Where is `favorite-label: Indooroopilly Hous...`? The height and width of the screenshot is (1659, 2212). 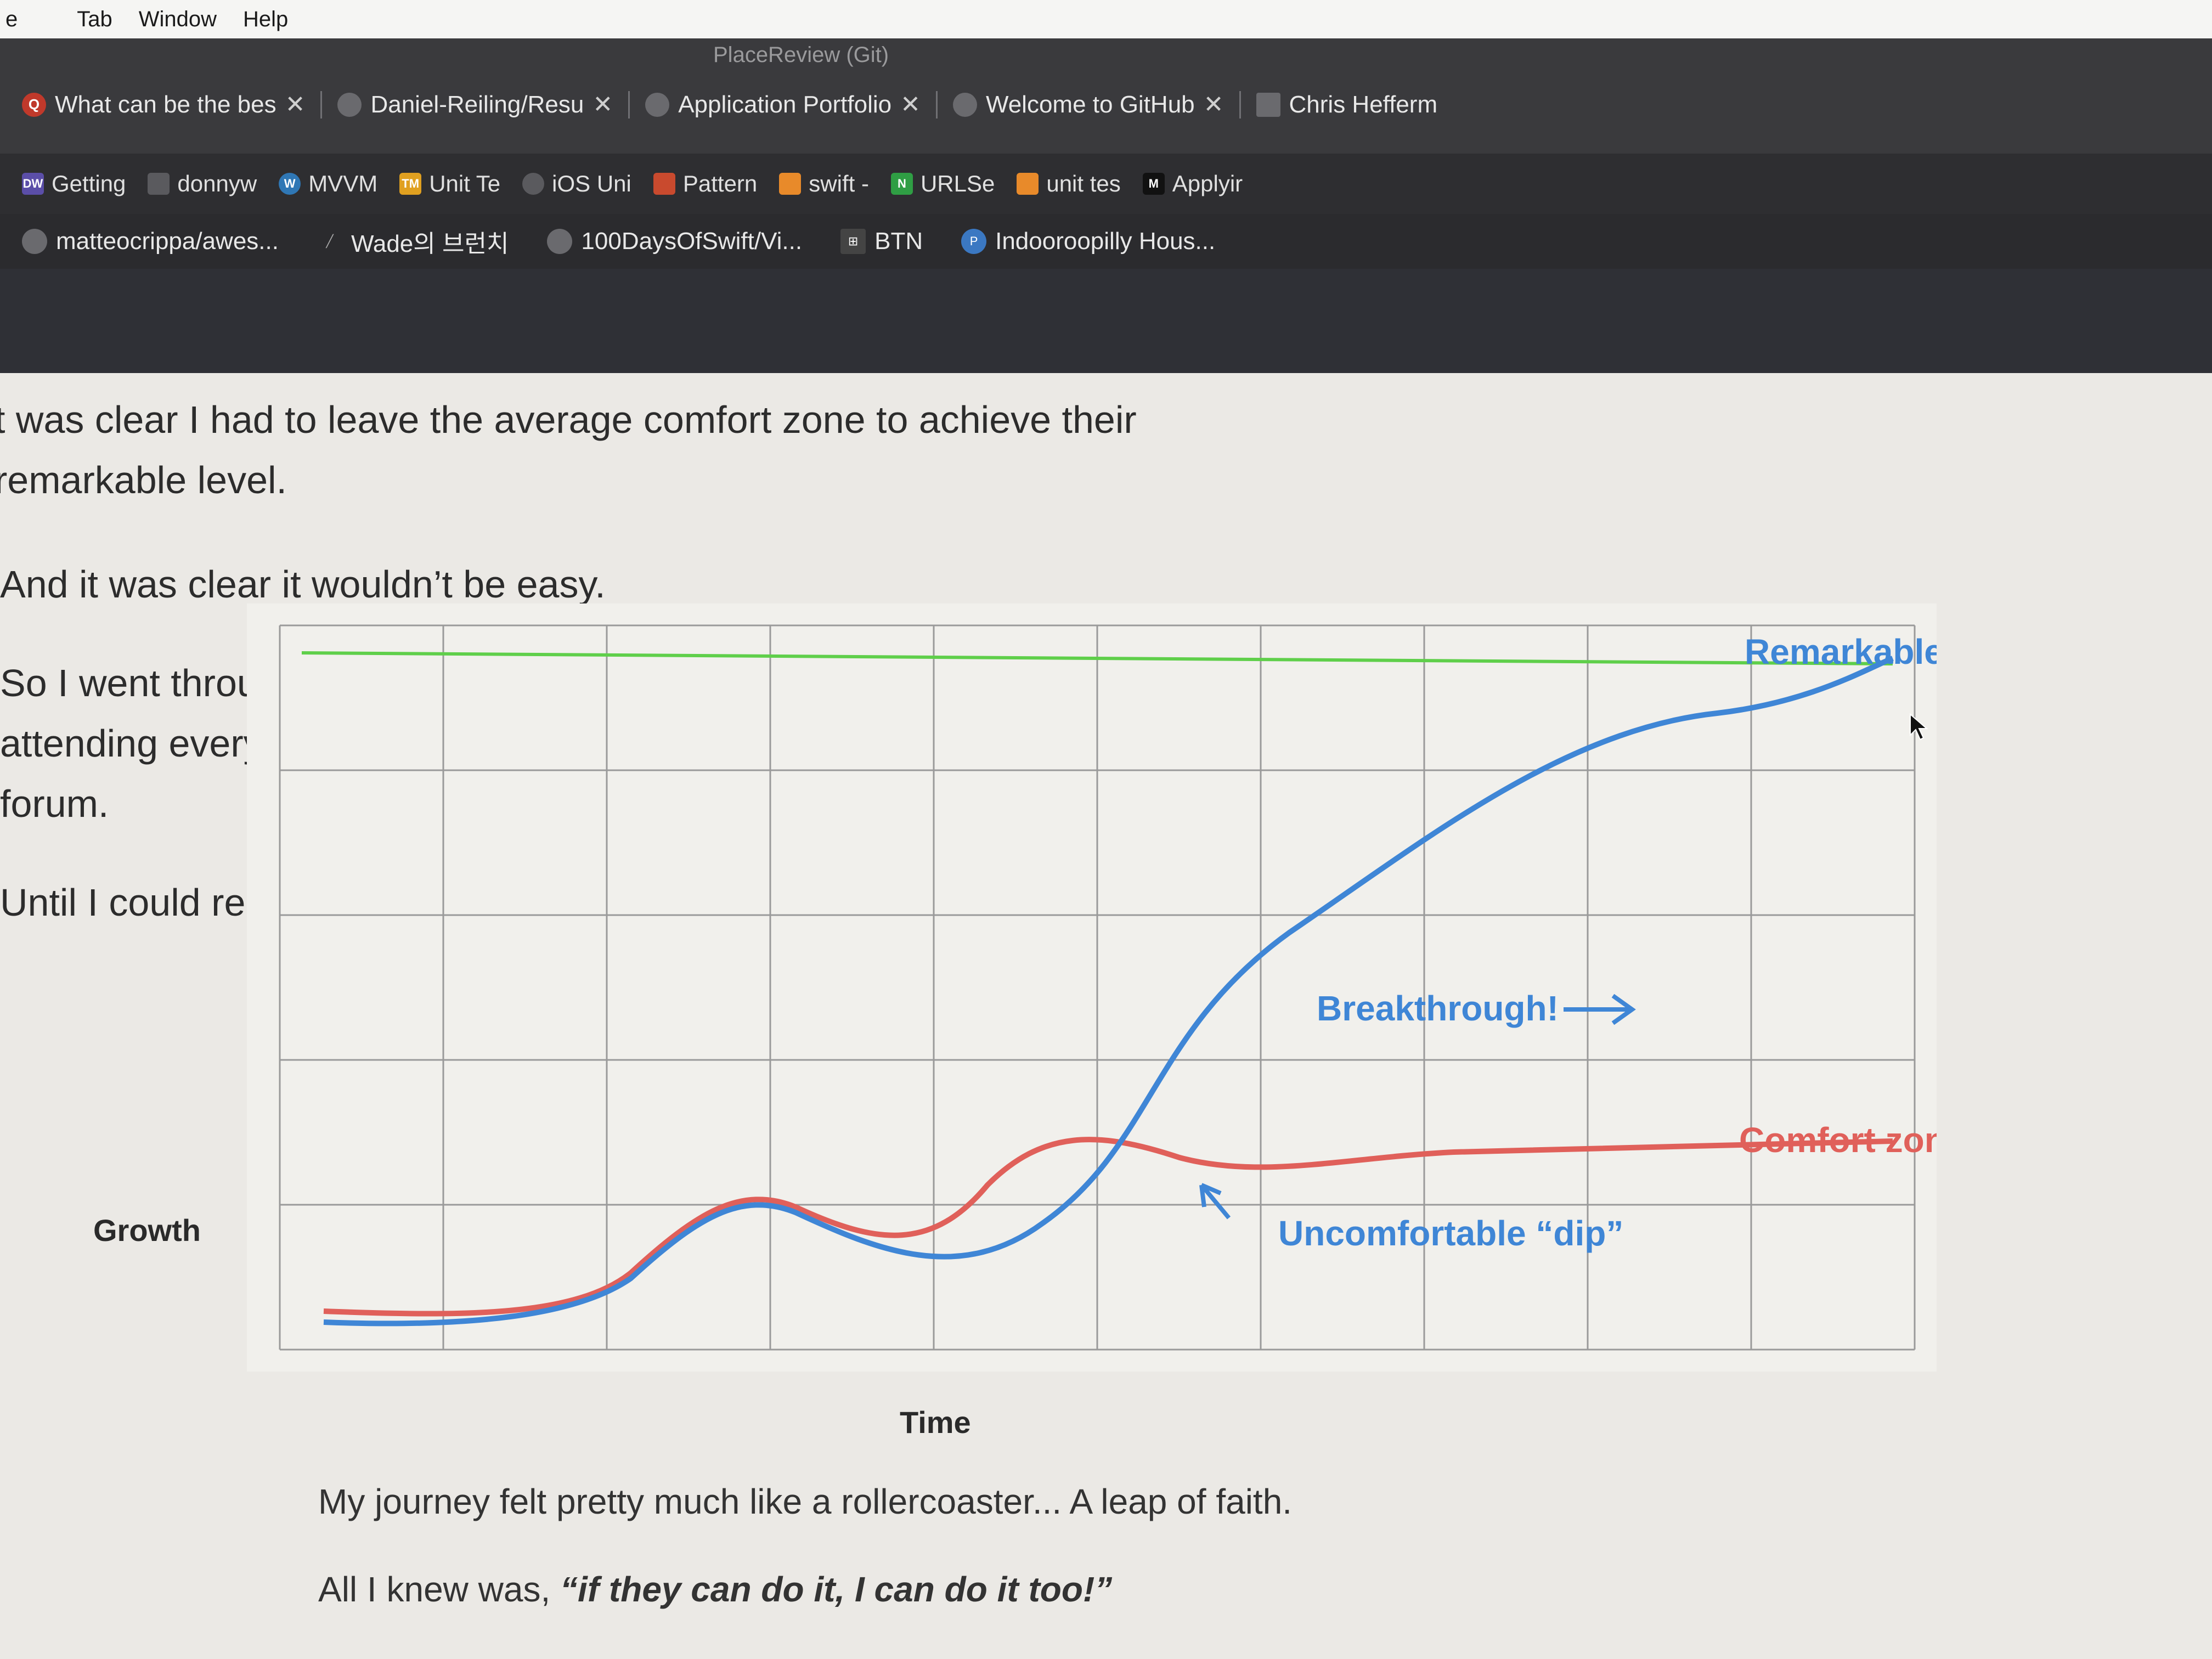
favorite-label: Indooroopilly Hous... is located at coordinates (1105, 241).